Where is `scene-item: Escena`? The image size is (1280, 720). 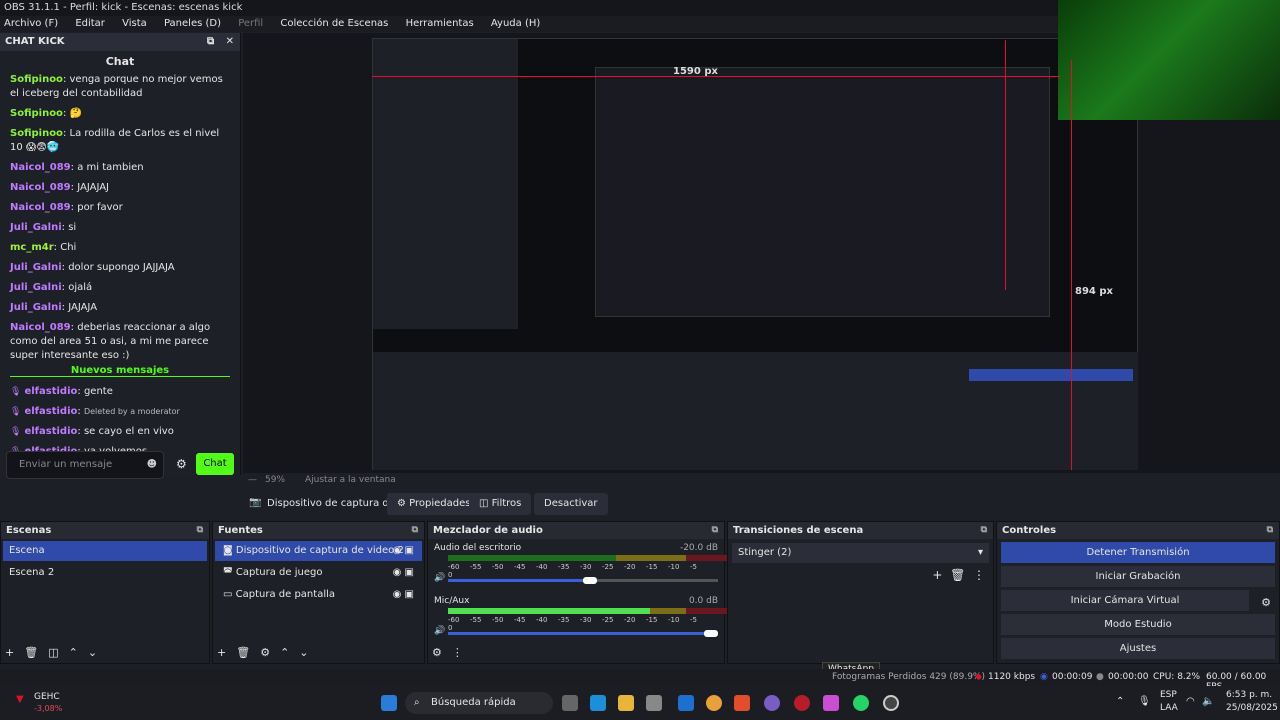
scene-item: Escena is located at coordinates (105, 551).